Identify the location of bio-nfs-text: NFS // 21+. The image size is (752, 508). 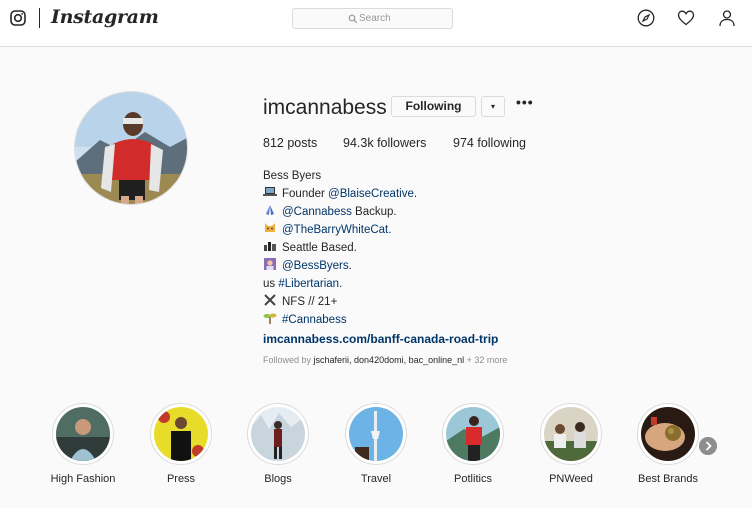
(310, 302).